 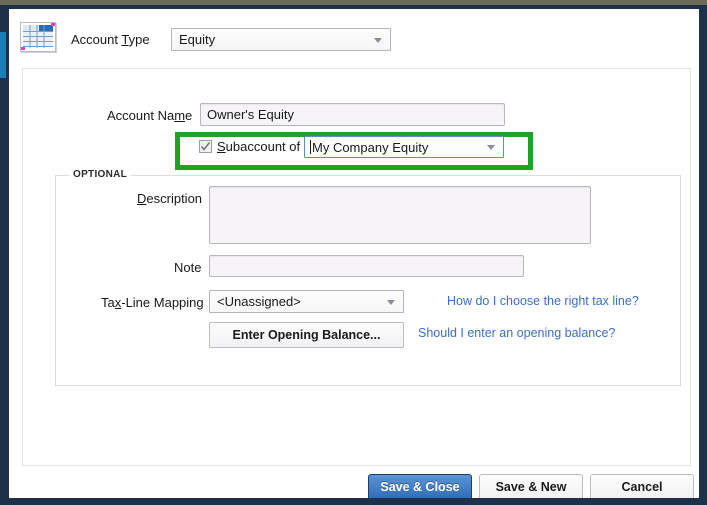 What do you see at coordinates (352, 114) in the screenshot?
I see `account-name-input: Owner's Equity` at bounding box center [352, 114].